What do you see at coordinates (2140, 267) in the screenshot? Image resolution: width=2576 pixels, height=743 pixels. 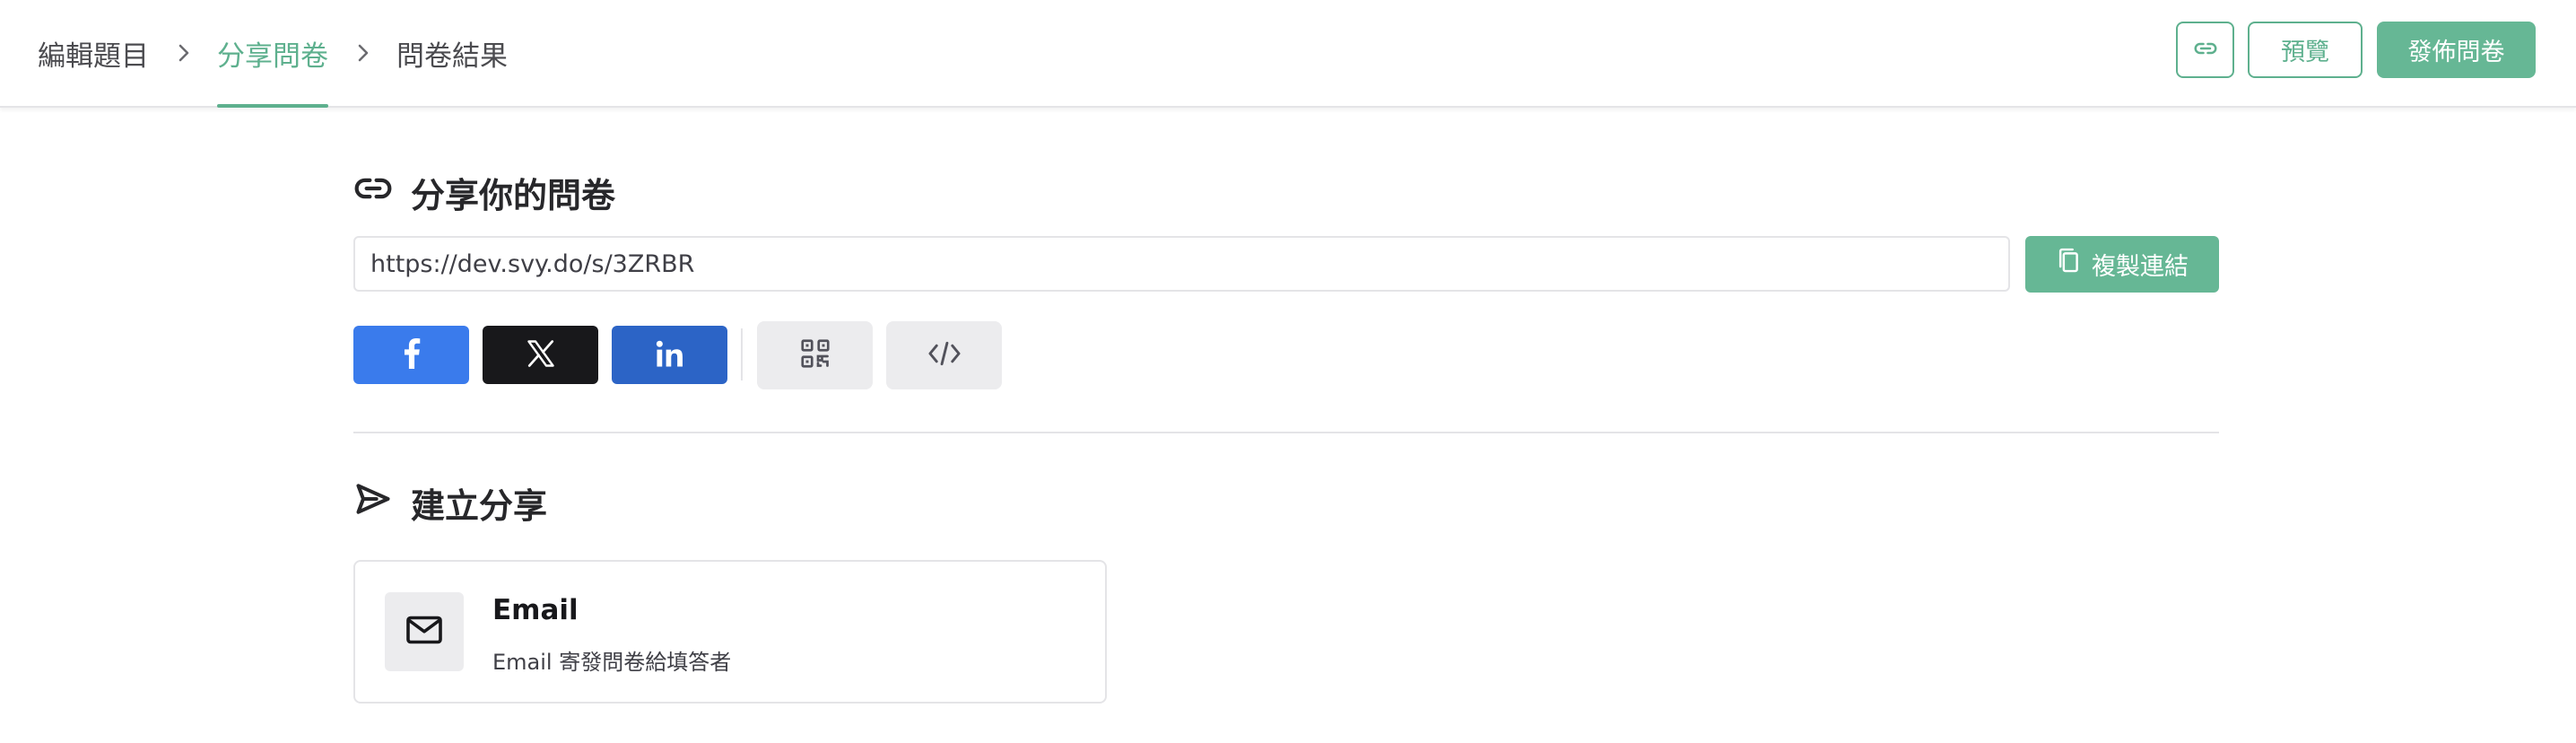 I see `copy-link-label: 複製連結` at bounding box center [2140, 267].